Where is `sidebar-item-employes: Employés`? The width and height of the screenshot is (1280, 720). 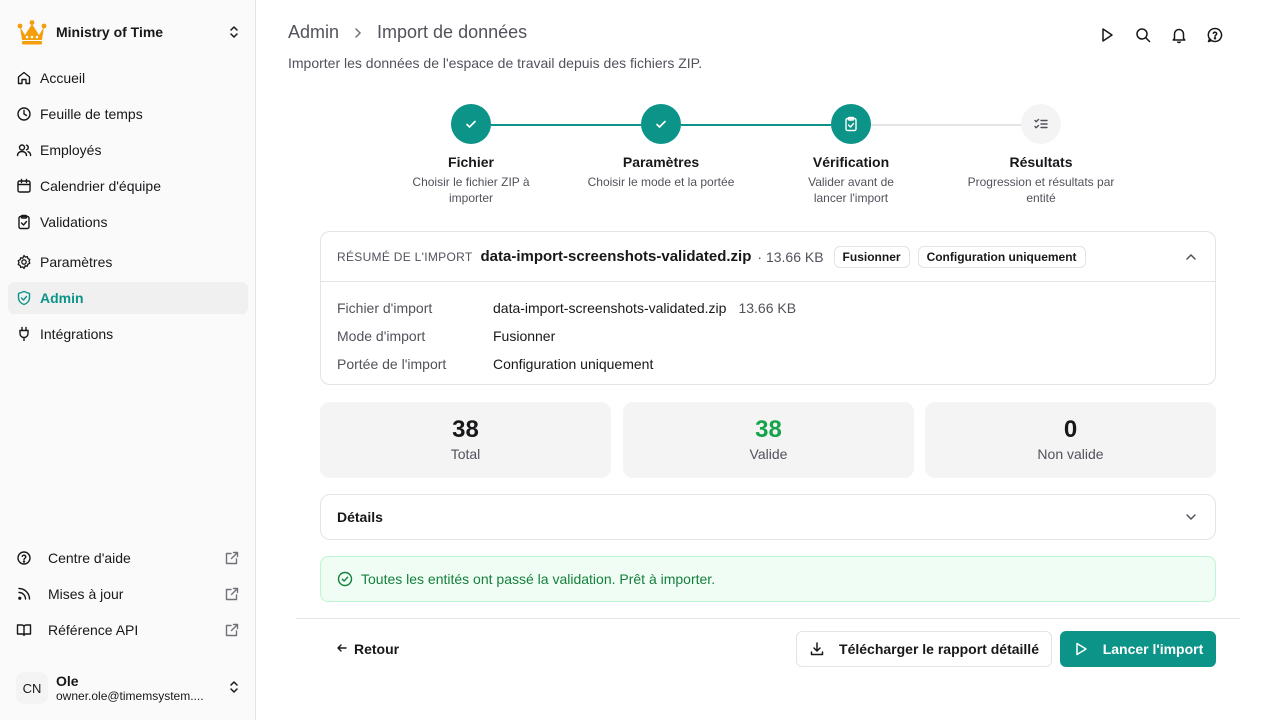
sidebar-item-employes: Employés is located at coordinates (128, 150).